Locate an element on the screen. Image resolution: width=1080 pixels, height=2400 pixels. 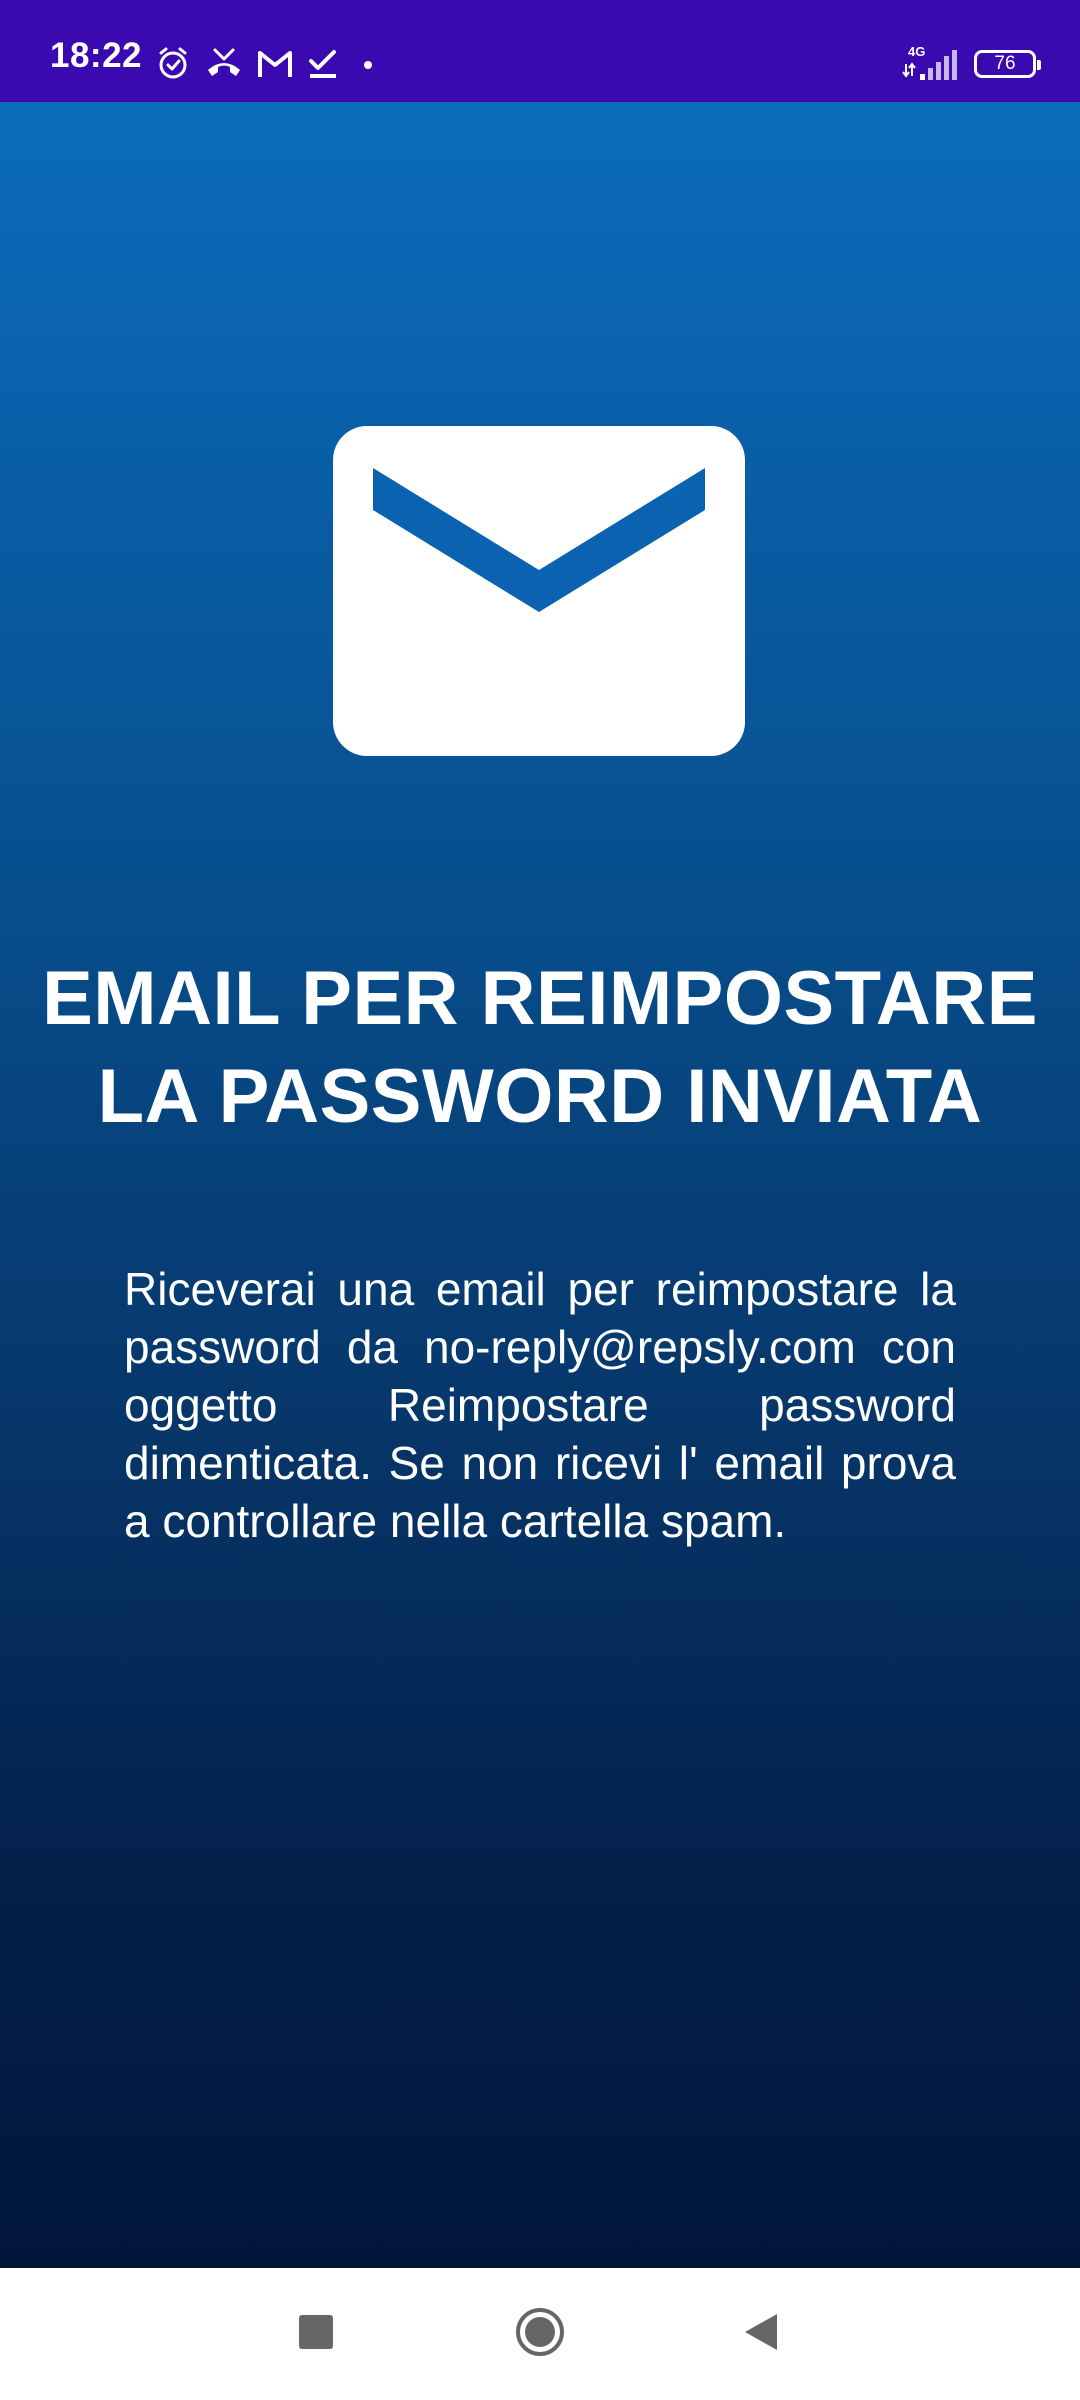
title-line-2: LA PASSWORD INVIATA is located at coordinates (540, 1096).